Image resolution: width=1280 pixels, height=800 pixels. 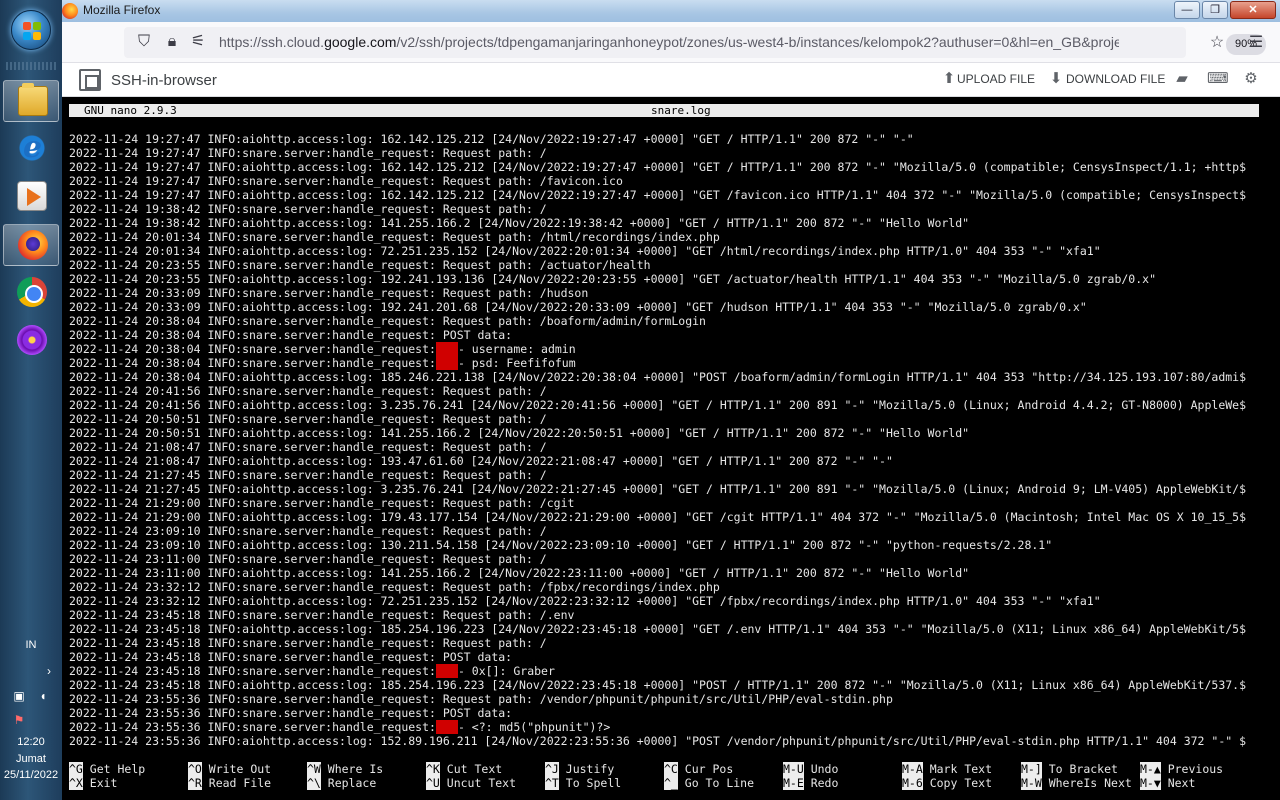 I want to click on upload-icon: ⬆, so click(x=949, y=79).